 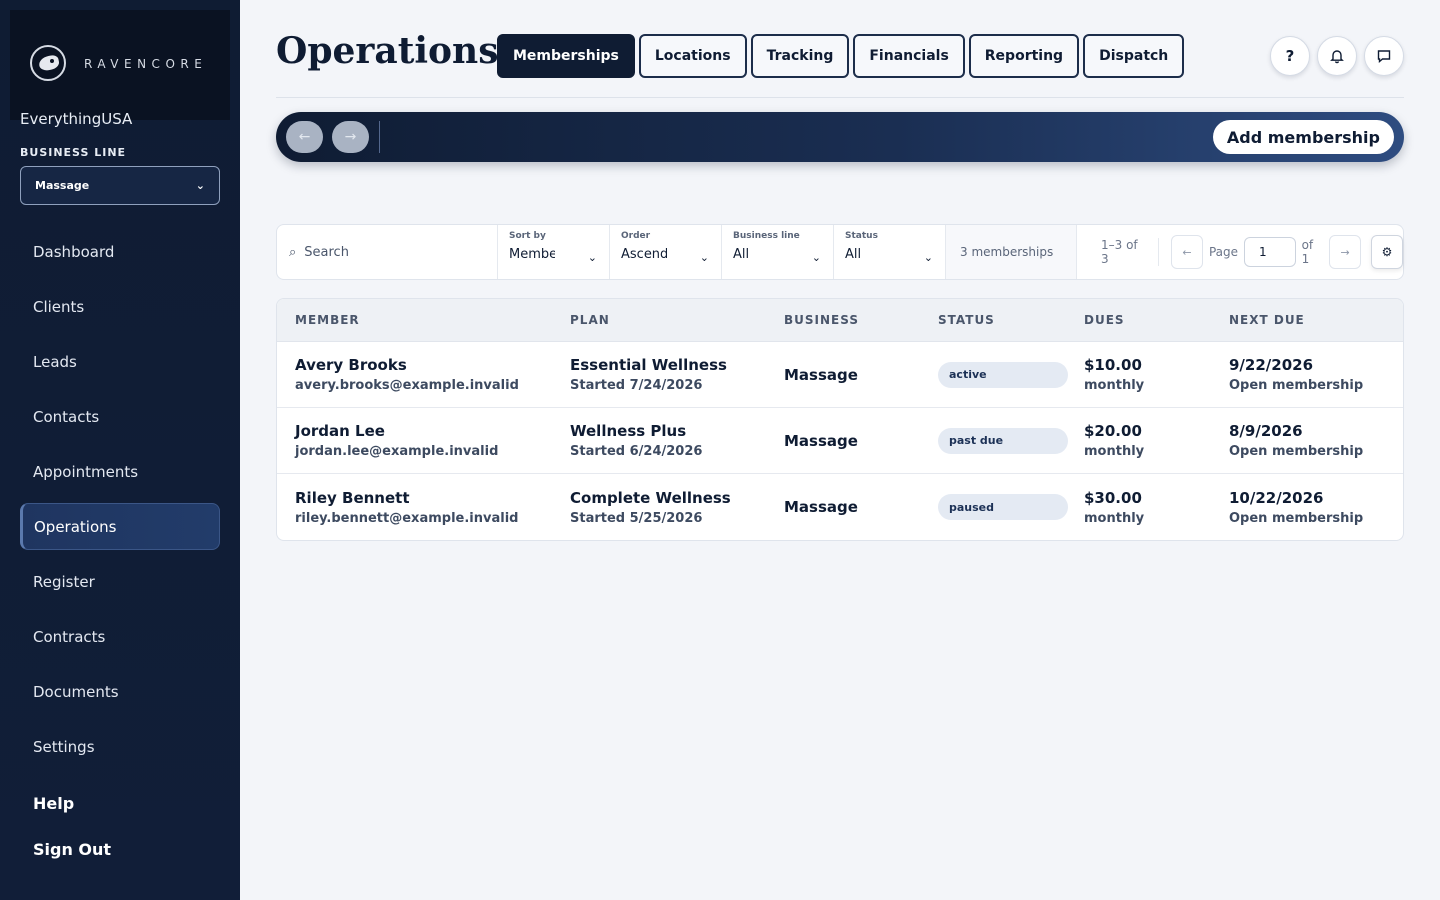 I want to click on column-header-plan: PLAN, so click(x=590, y=320).